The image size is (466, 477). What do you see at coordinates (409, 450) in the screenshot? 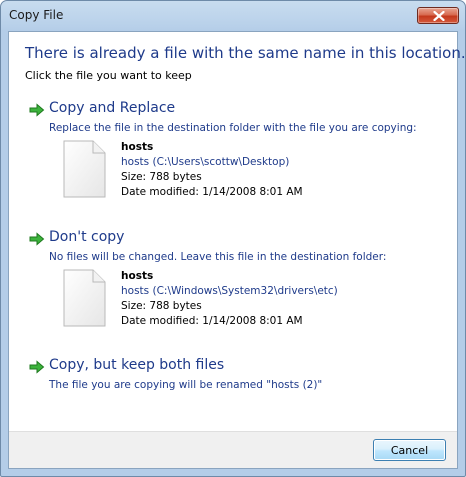
I see `cancel-button: Cancel` at bounding box center [409, 450].